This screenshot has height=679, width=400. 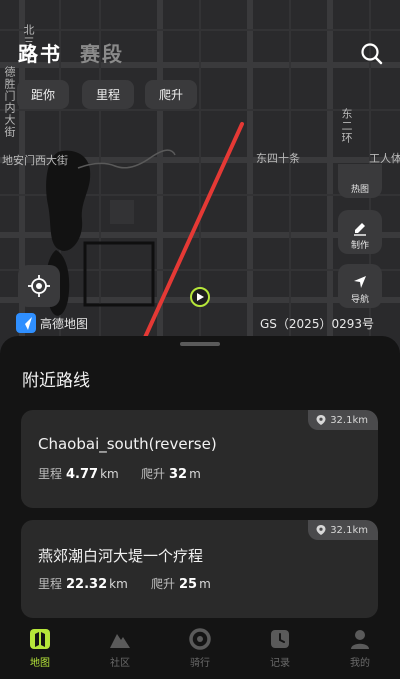 I want to click on heatmap-label: 热图, so click(x=359, y=190).